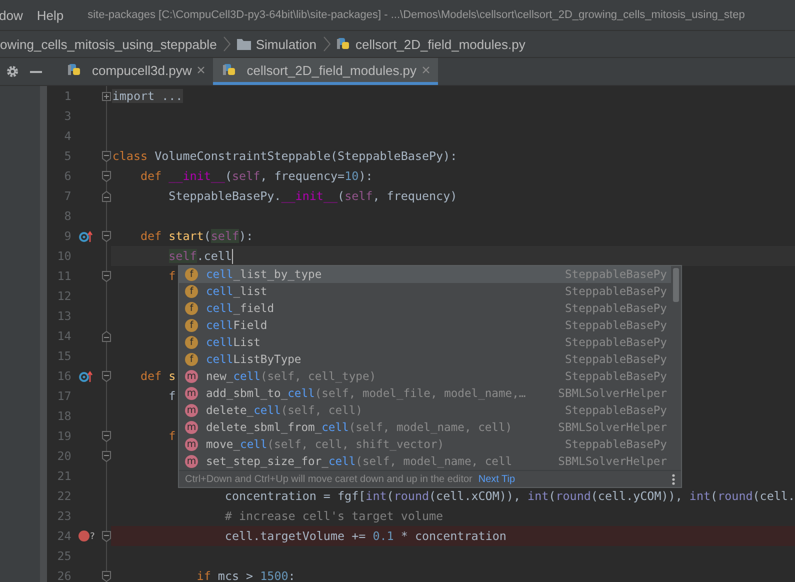 The width and height of the screenshot is (795, 582). What do you see at coordinates (497, 479) in the screenshot?
I see `next-tip-link: Next Tip` at bounding box center [497, 479].